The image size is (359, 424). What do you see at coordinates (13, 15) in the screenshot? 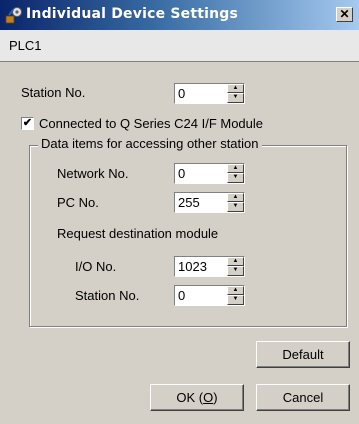
I see `app-settings-icon` at bounding box center [13, 15].